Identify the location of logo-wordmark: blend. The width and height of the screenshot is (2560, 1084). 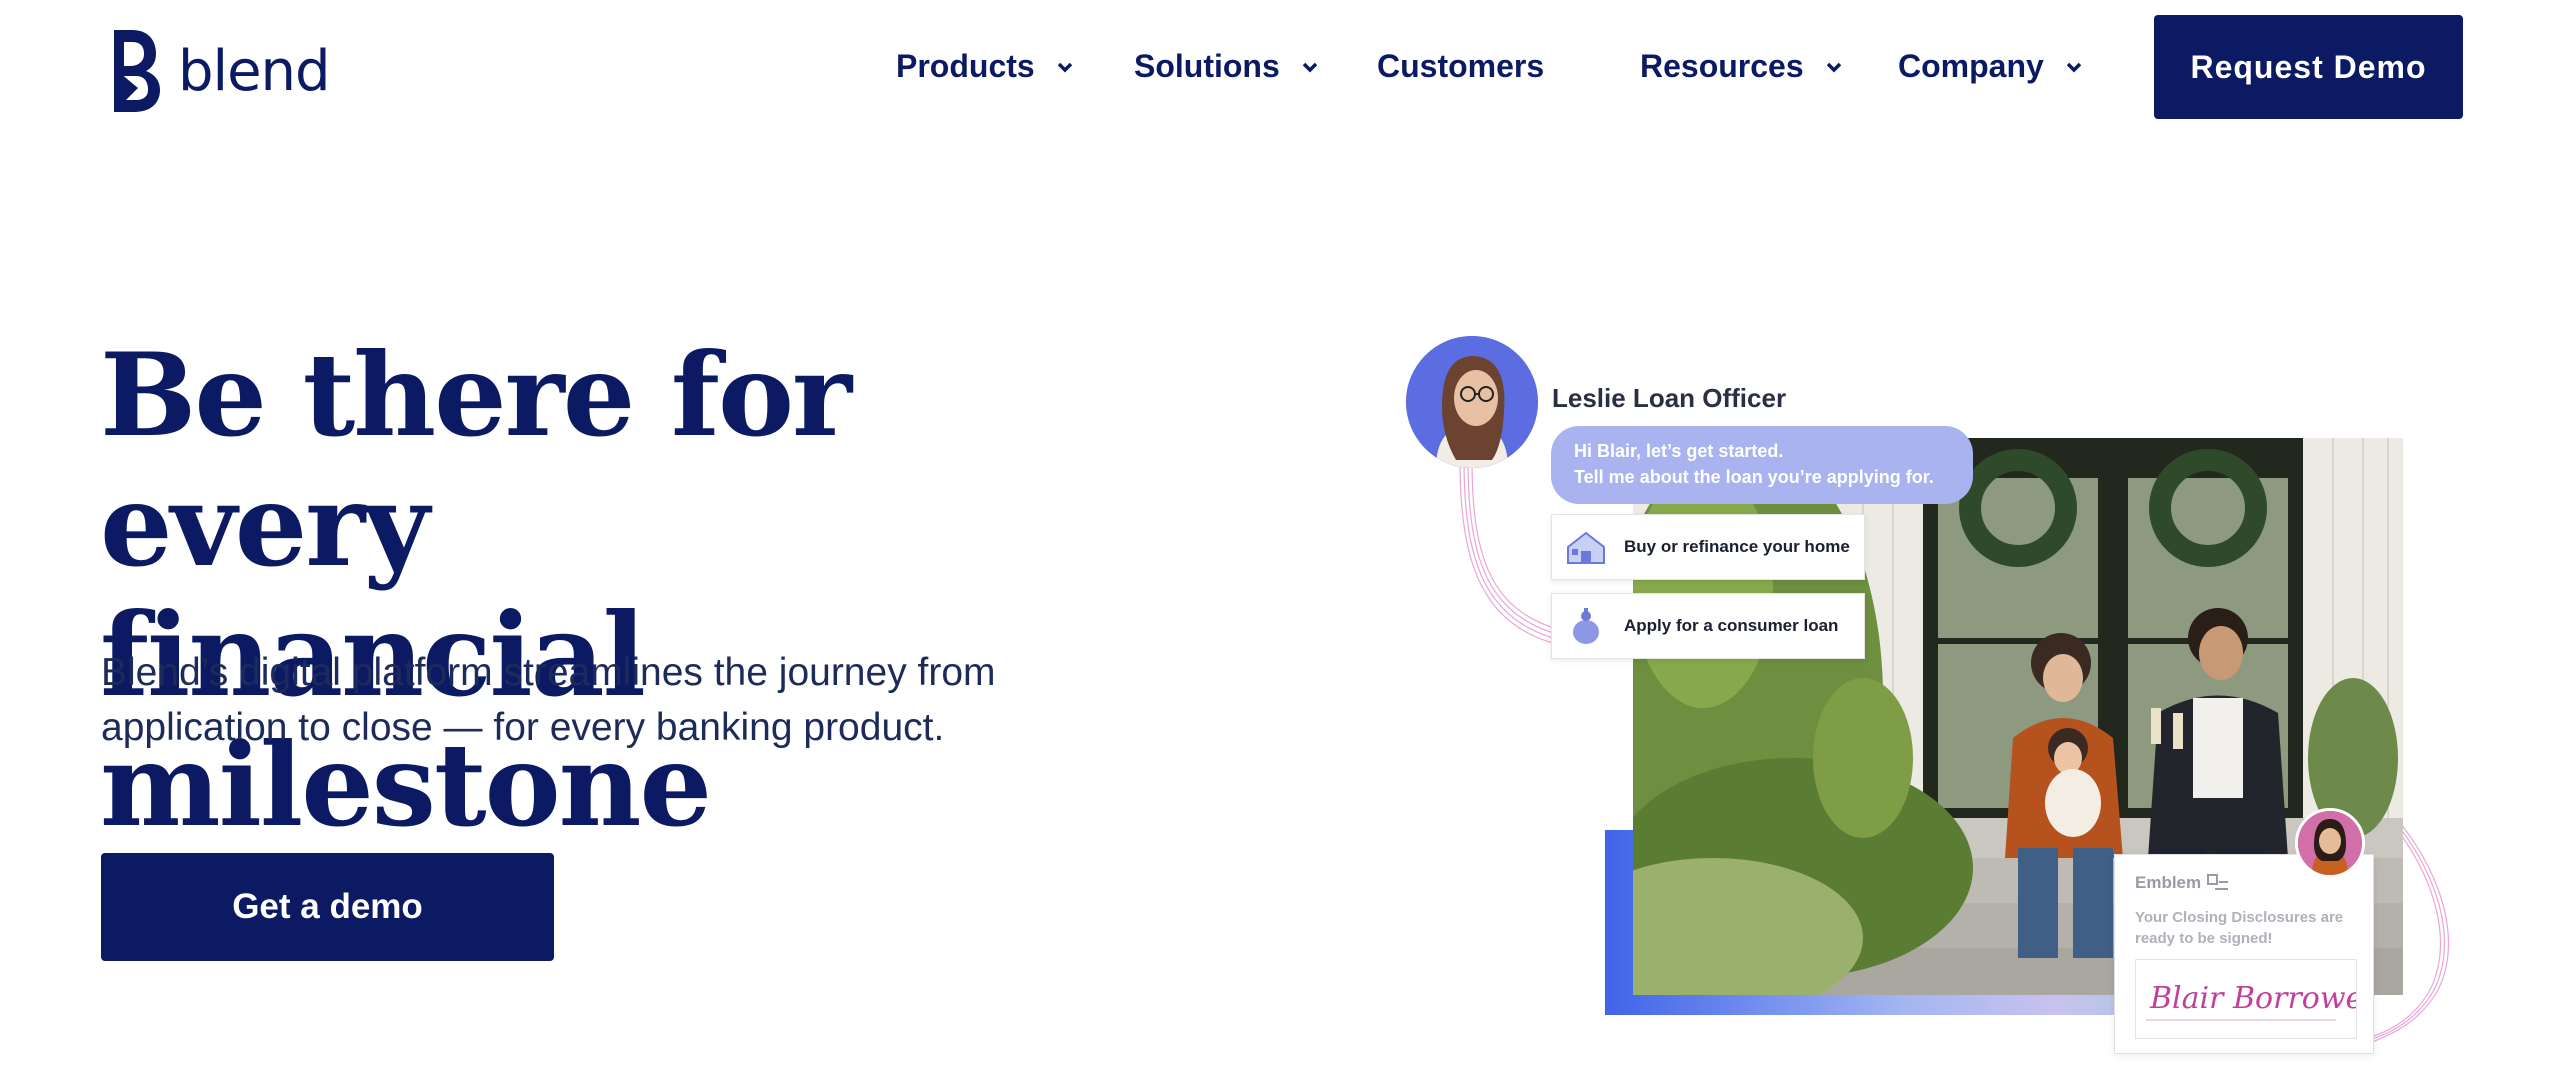
(254, 71).